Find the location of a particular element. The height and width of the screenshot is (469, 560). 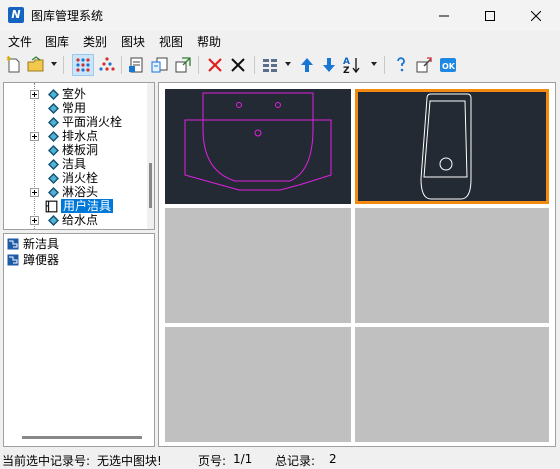

move-up-button is located at coordinates (307, 65).